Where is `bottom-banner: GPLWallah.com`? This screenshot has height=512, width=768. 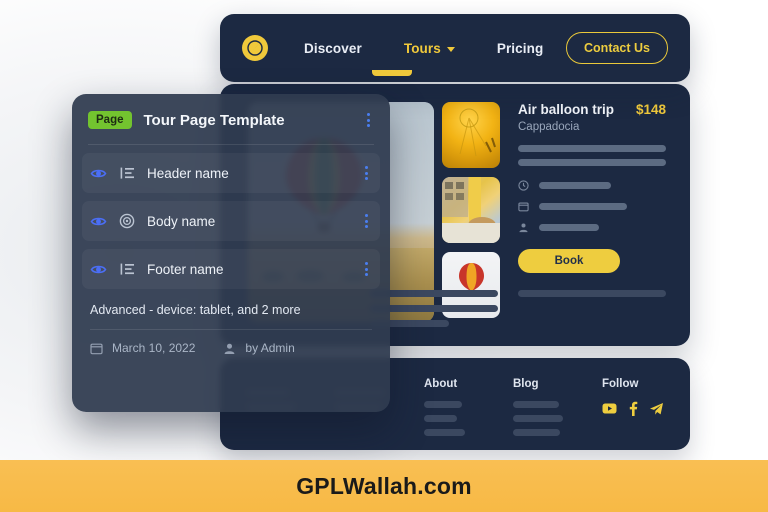
bottom-banner: GPLWallah.com is located at coordinates (384, 486).